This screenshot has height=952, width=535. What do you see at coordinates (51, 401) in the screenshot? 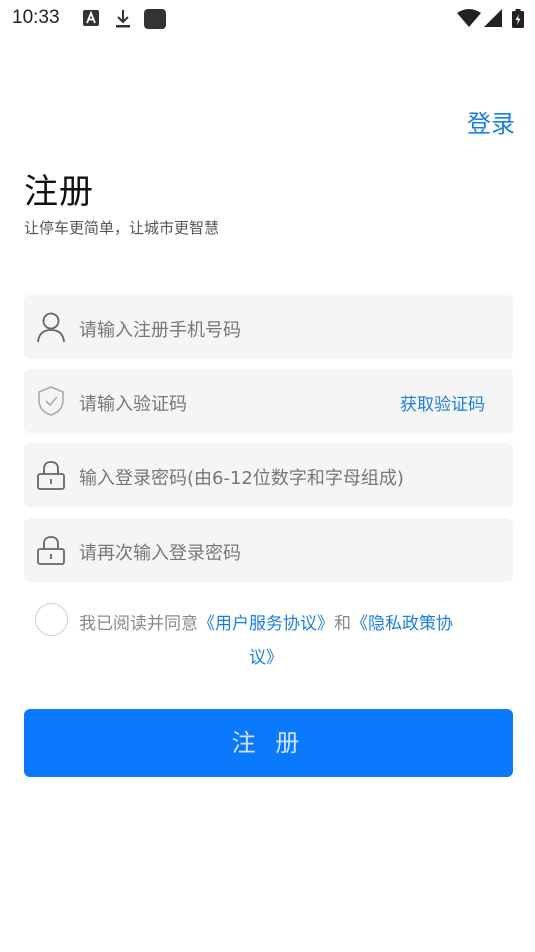
I see `shield-check-icon` at bounding box center [51, 401].